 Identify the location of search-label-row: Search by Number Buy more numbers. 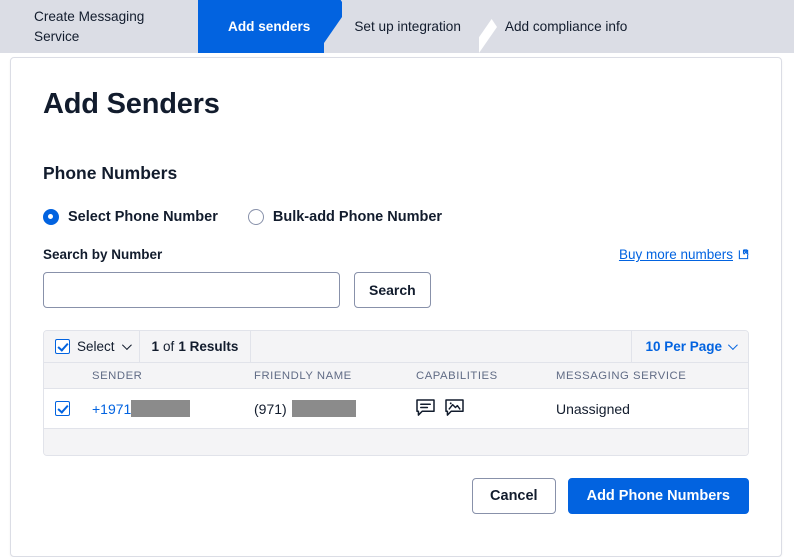
(396, 254).